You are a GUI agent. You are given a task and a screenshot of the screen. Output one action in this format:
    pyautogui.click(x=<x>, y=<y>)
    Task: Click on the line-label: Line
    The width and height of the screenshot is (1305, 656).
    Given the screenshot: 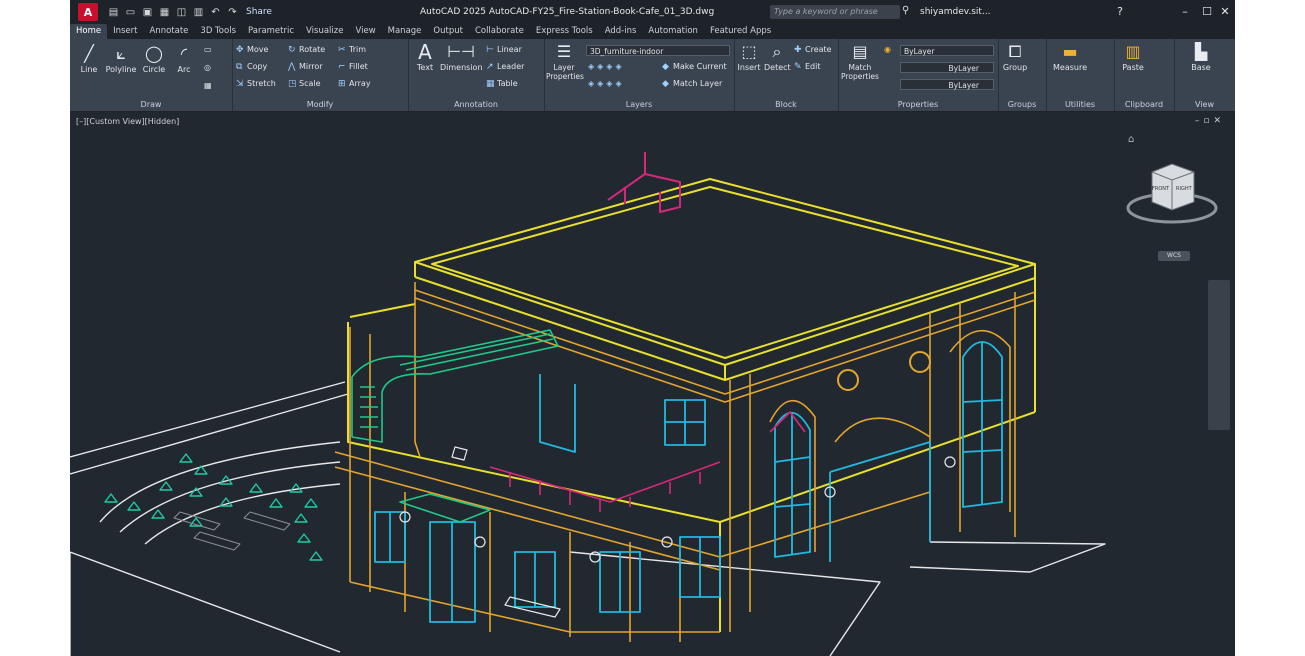 What is the action you would take?
    pyautogui.click(x=89, y=69)
    